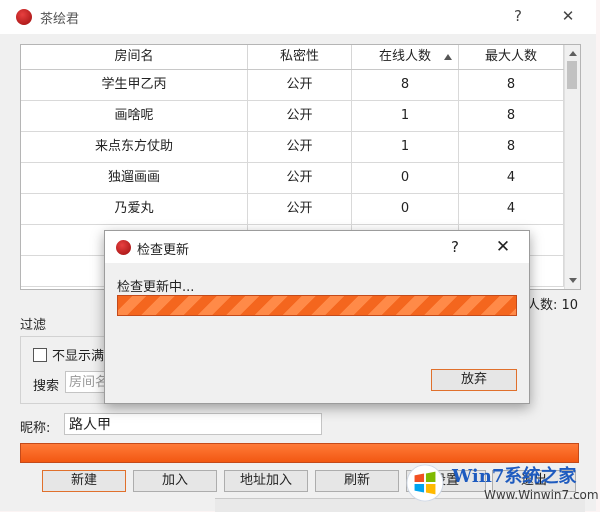  Describe the element at coordinates (60, 19) in the screenshot. I see `window-title: 茶绘君` at that location.